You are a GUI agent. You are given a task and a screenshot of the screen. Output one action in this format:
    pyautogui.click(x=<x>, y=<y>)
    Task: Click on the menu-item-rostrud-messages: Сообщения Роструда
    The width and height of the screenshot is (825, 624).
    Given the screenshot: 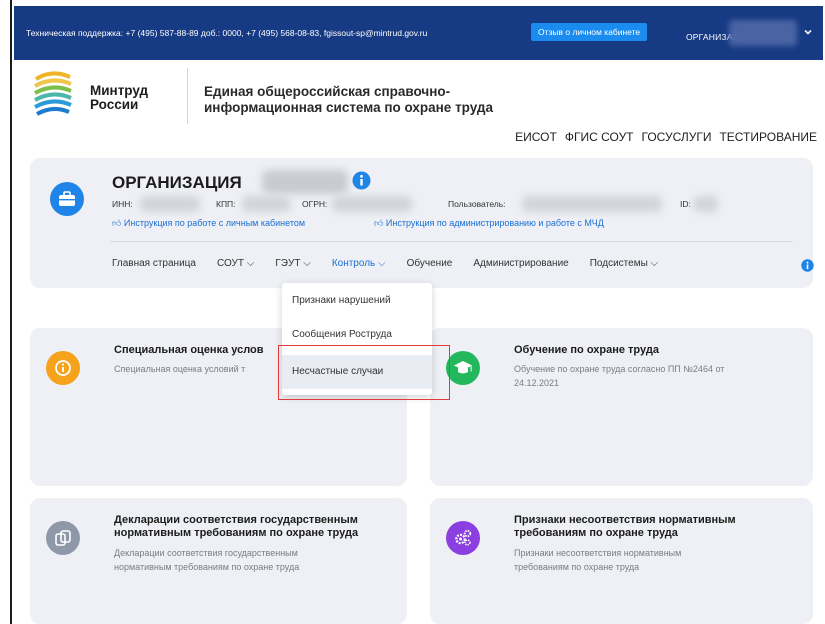 What is the action you would take?
    pyautogui.click(x=342, y=334)
    